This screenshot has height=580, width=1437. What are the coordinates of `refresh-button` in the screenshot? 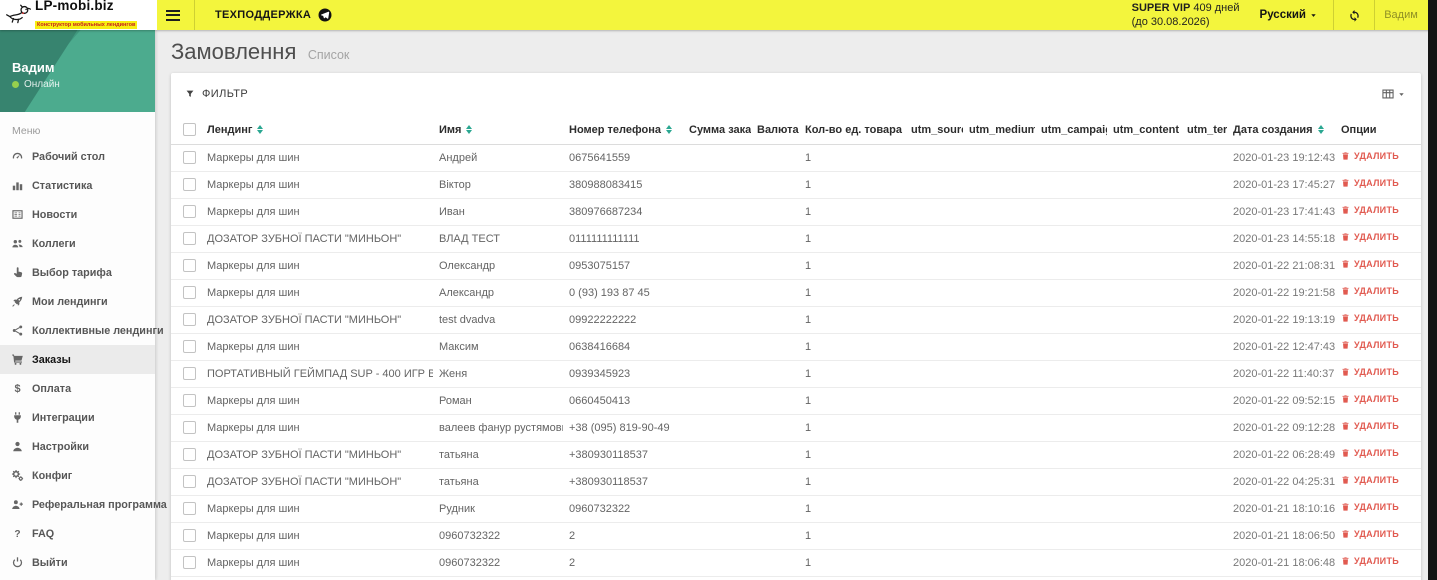 It's located at (1354, 15).